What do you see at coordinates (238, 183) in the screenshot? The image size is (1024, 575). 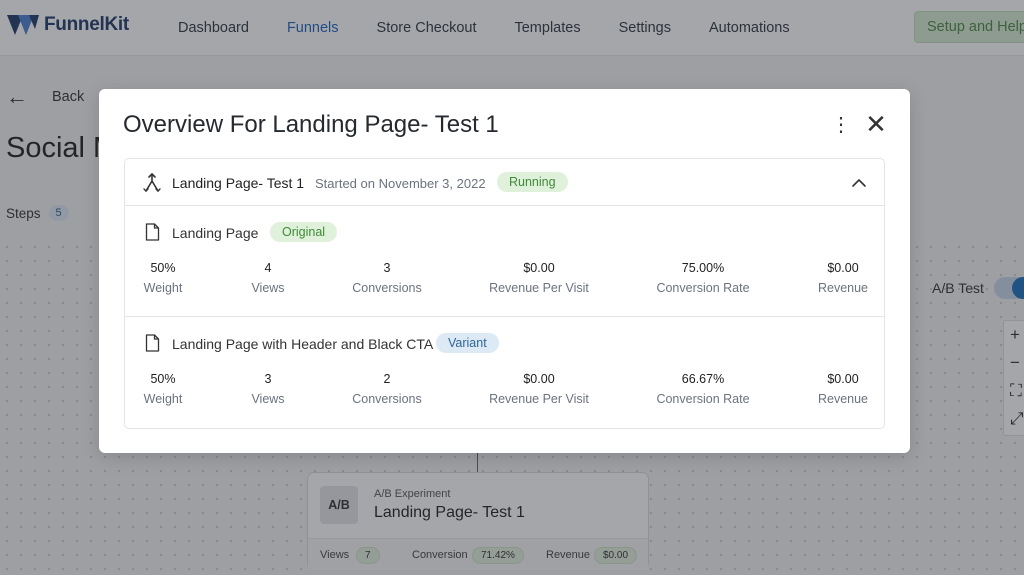 I see `experiment-name: Landing Page- Test 1` at bounding box center [238, 183].